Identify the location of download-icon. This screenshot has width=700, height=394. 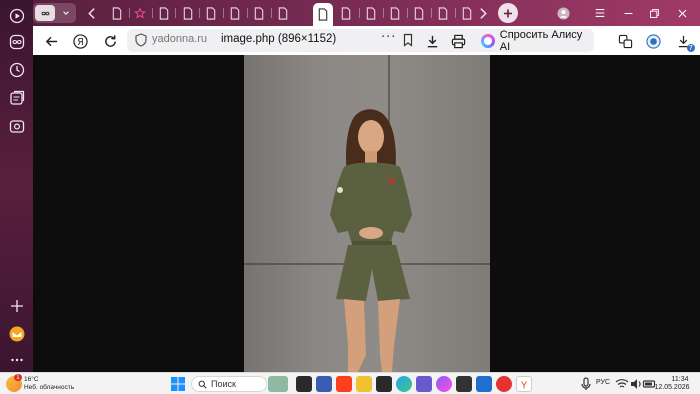
(432, 41).